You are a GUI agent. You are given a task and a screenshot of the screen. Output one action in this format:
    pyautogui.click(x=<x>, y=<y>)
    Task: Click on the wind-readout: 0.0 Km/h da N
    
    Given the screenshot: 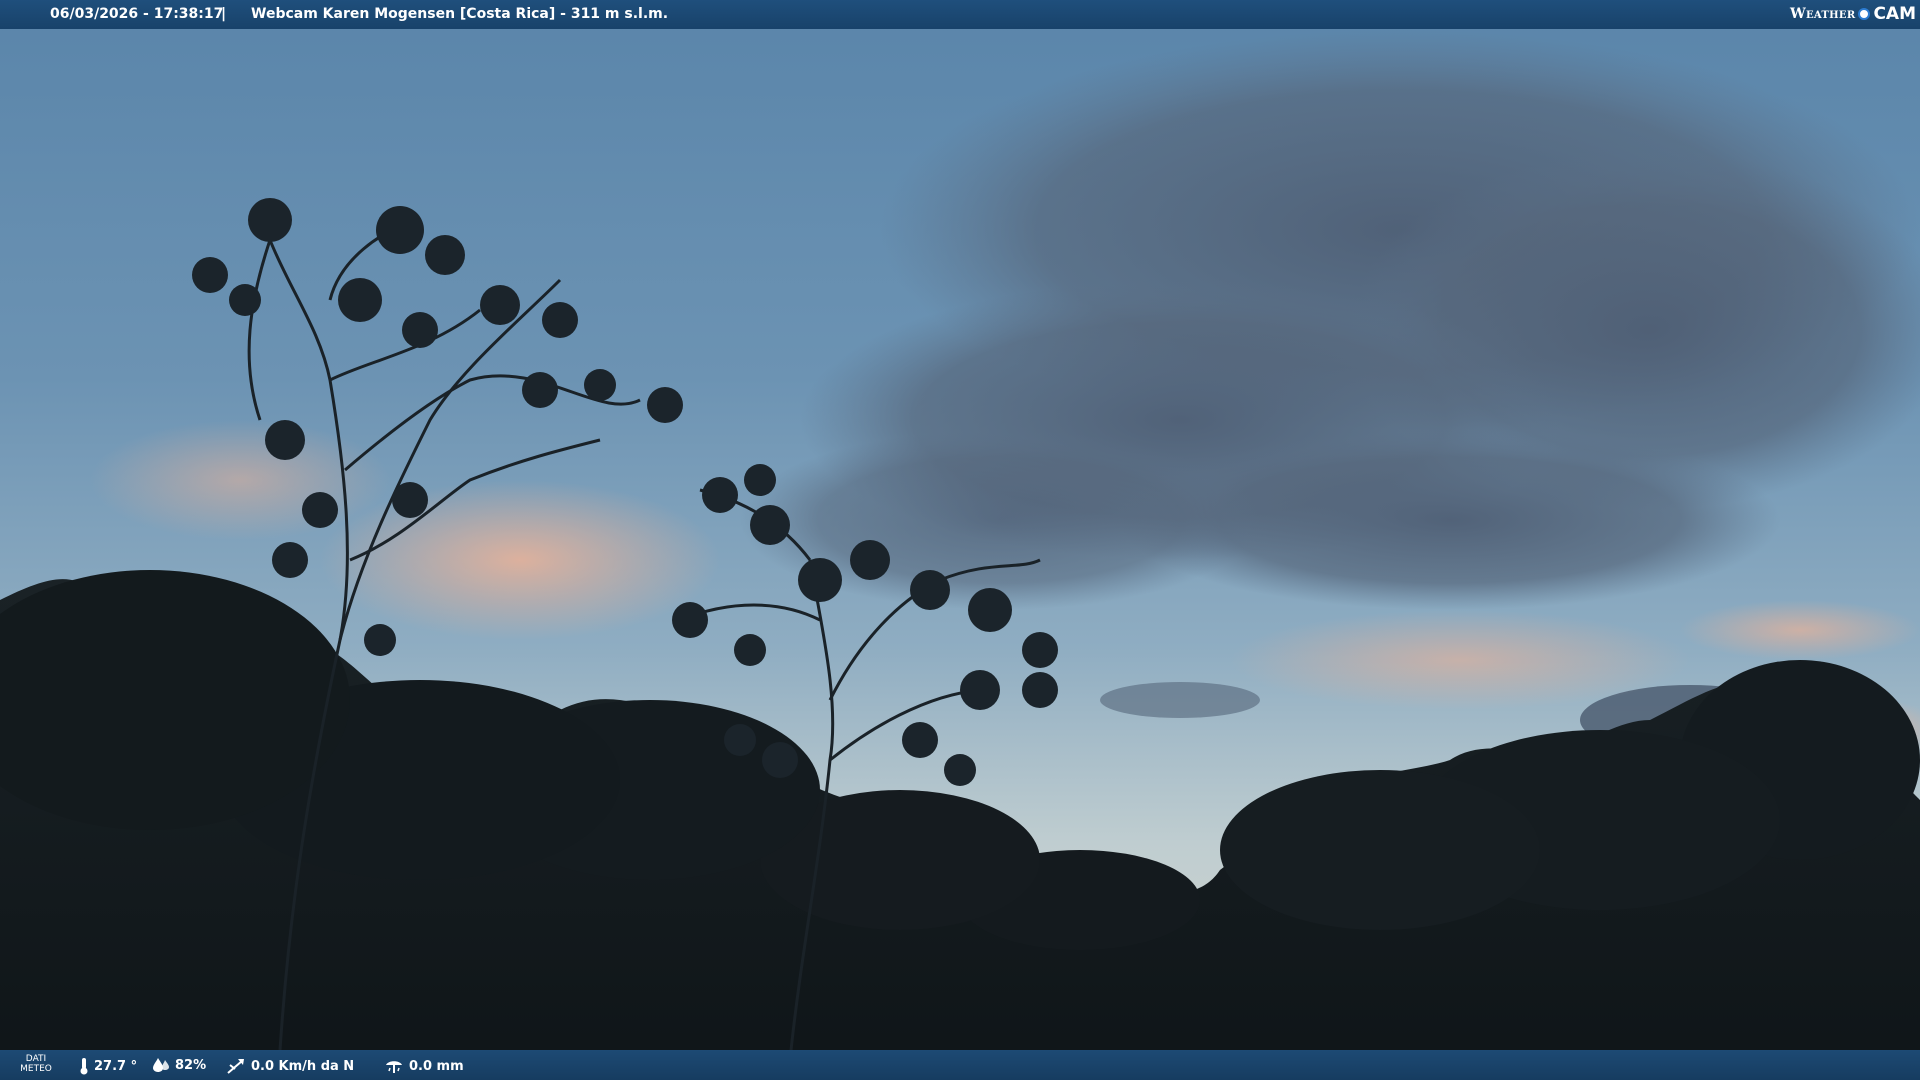 What is the action you would take?
    pyautogui.click(x=290, y=1066)
    